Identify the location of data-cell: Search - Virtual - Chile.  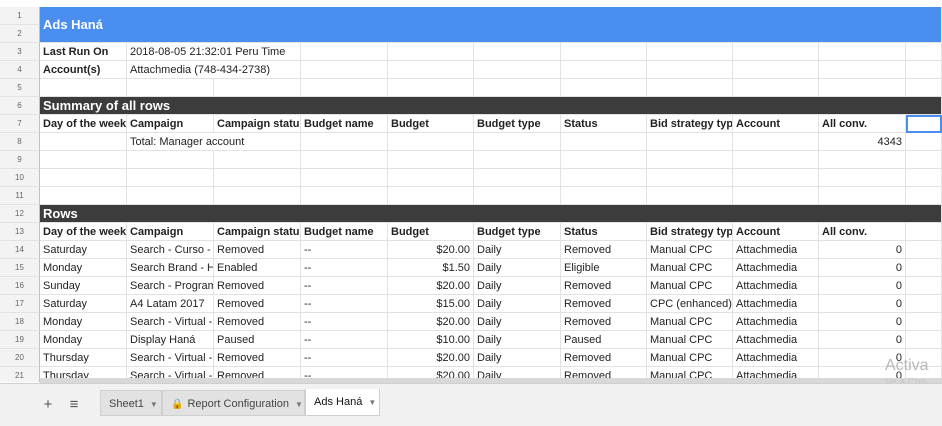
(170, 358).